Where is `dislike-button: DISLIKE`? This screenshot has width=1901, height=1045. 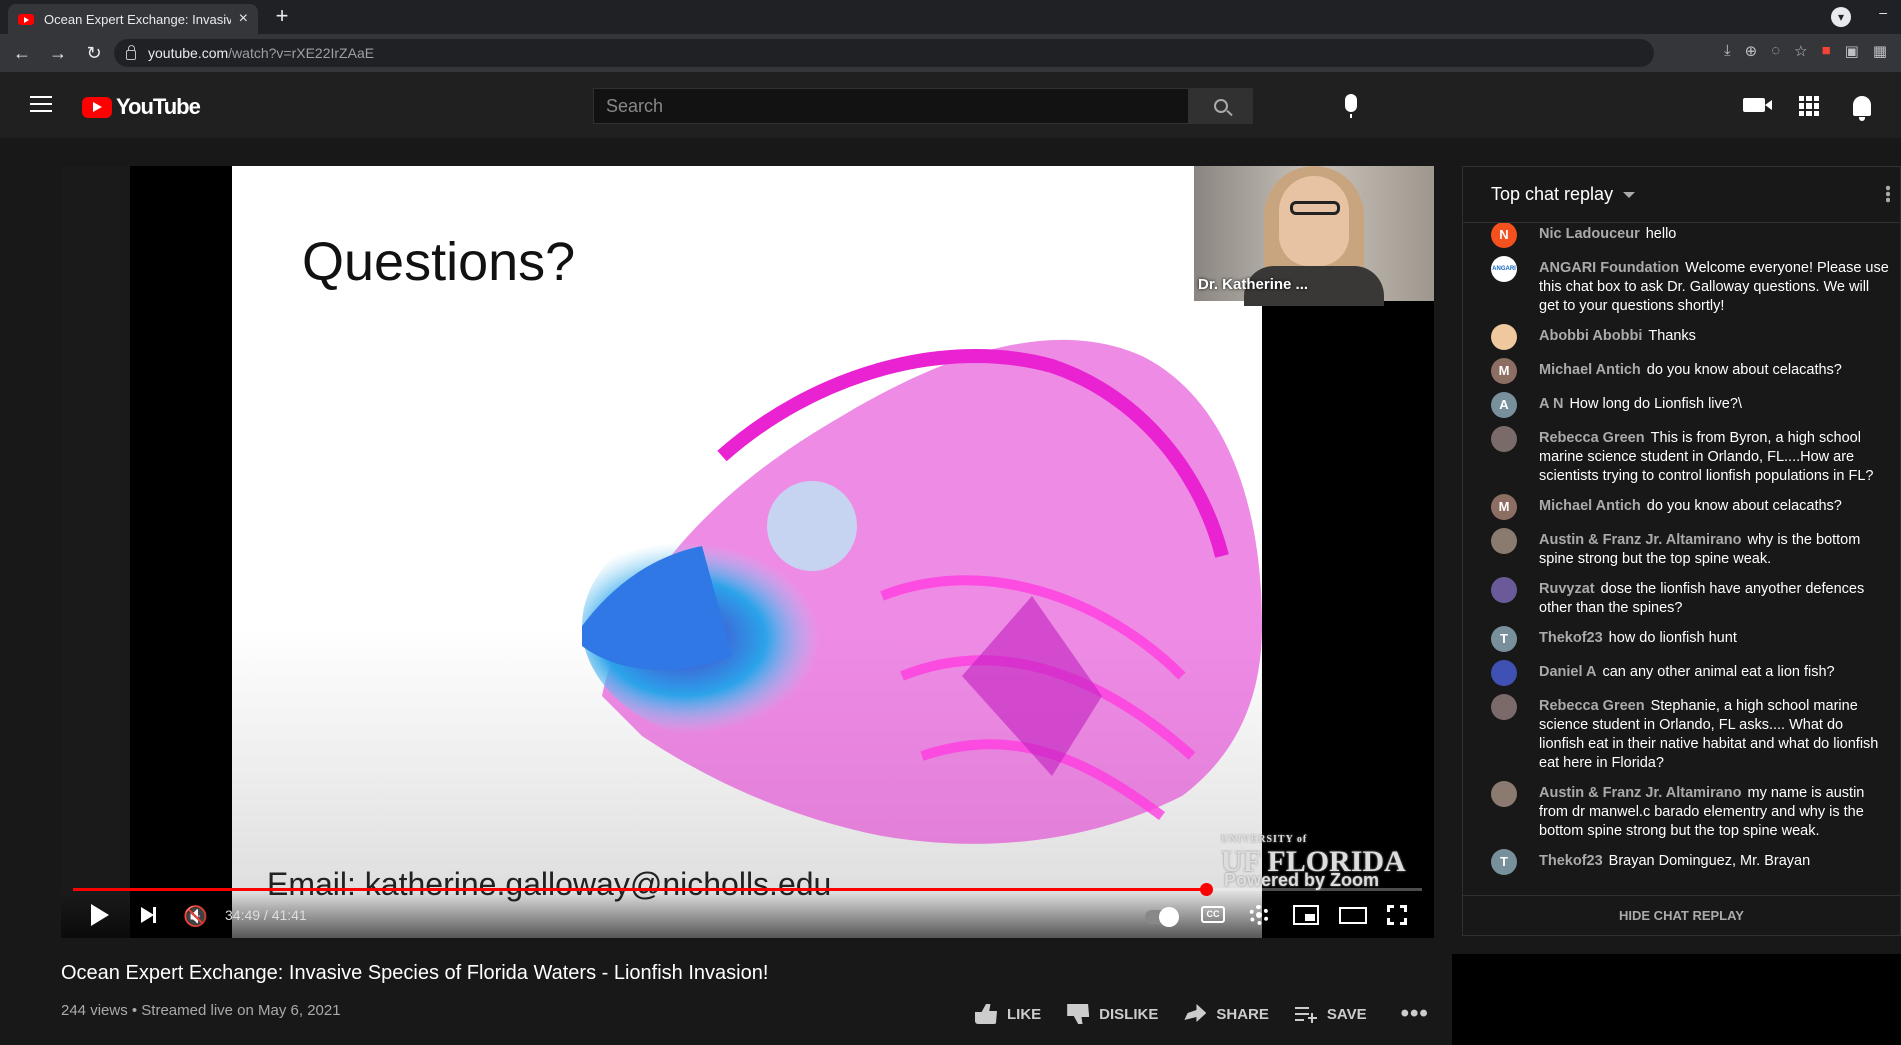
dislike-button: DISLIKE is located at coordinates (1112, 1014).